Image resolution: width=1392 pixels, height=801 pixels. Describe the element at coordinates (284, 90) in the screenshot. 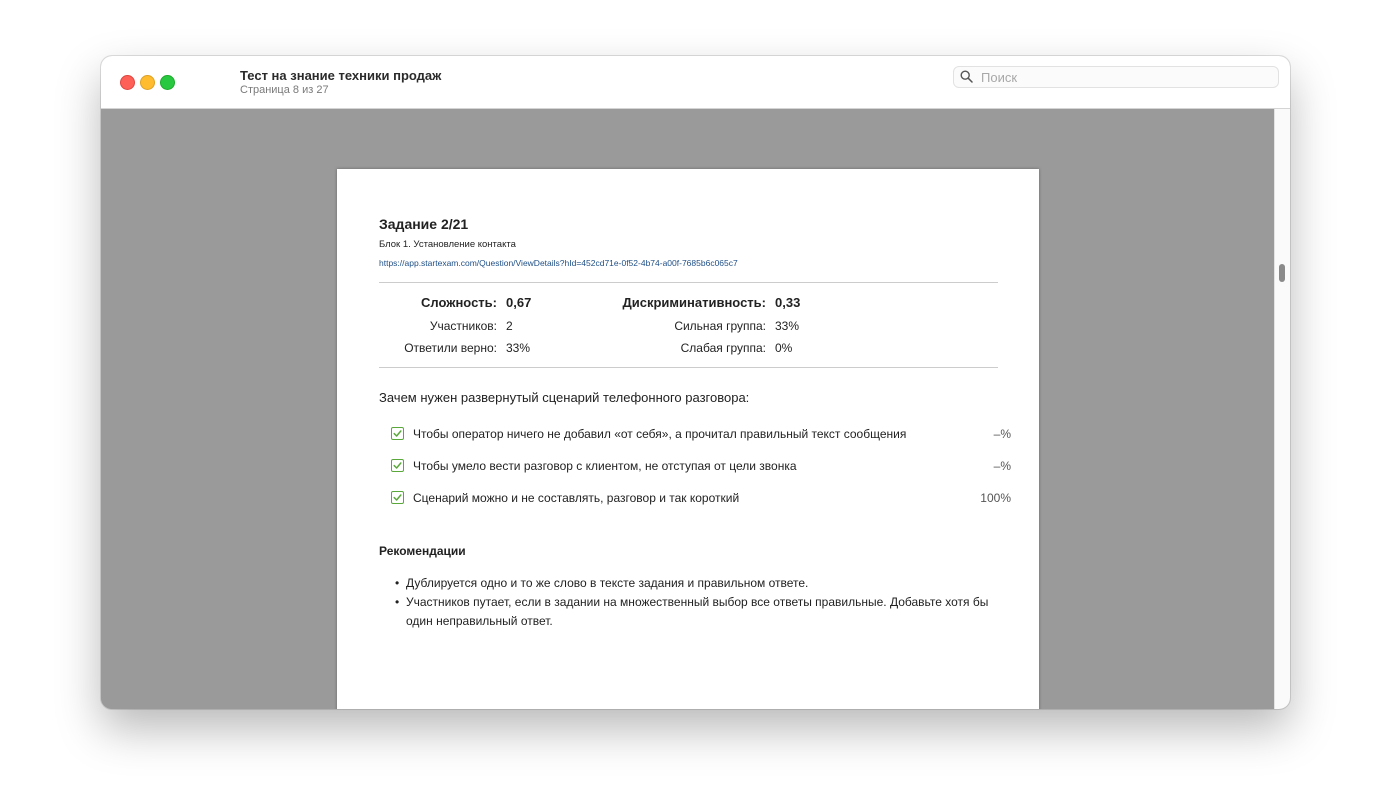

I see `page-indicator: Страница 8 из 27` at that location.